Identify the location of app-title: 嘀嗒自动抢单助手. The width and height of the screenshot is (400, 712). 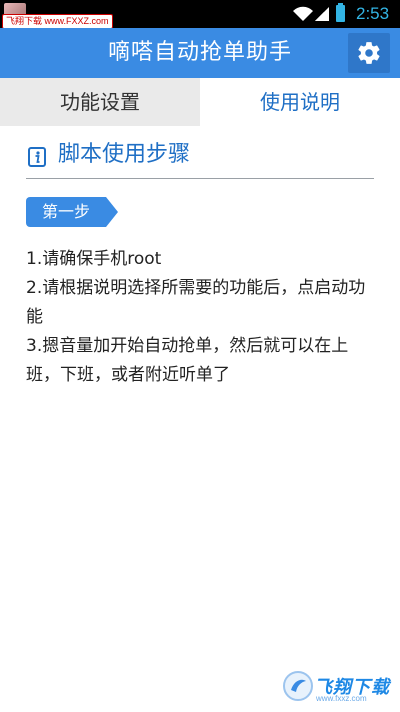
(199, 52).